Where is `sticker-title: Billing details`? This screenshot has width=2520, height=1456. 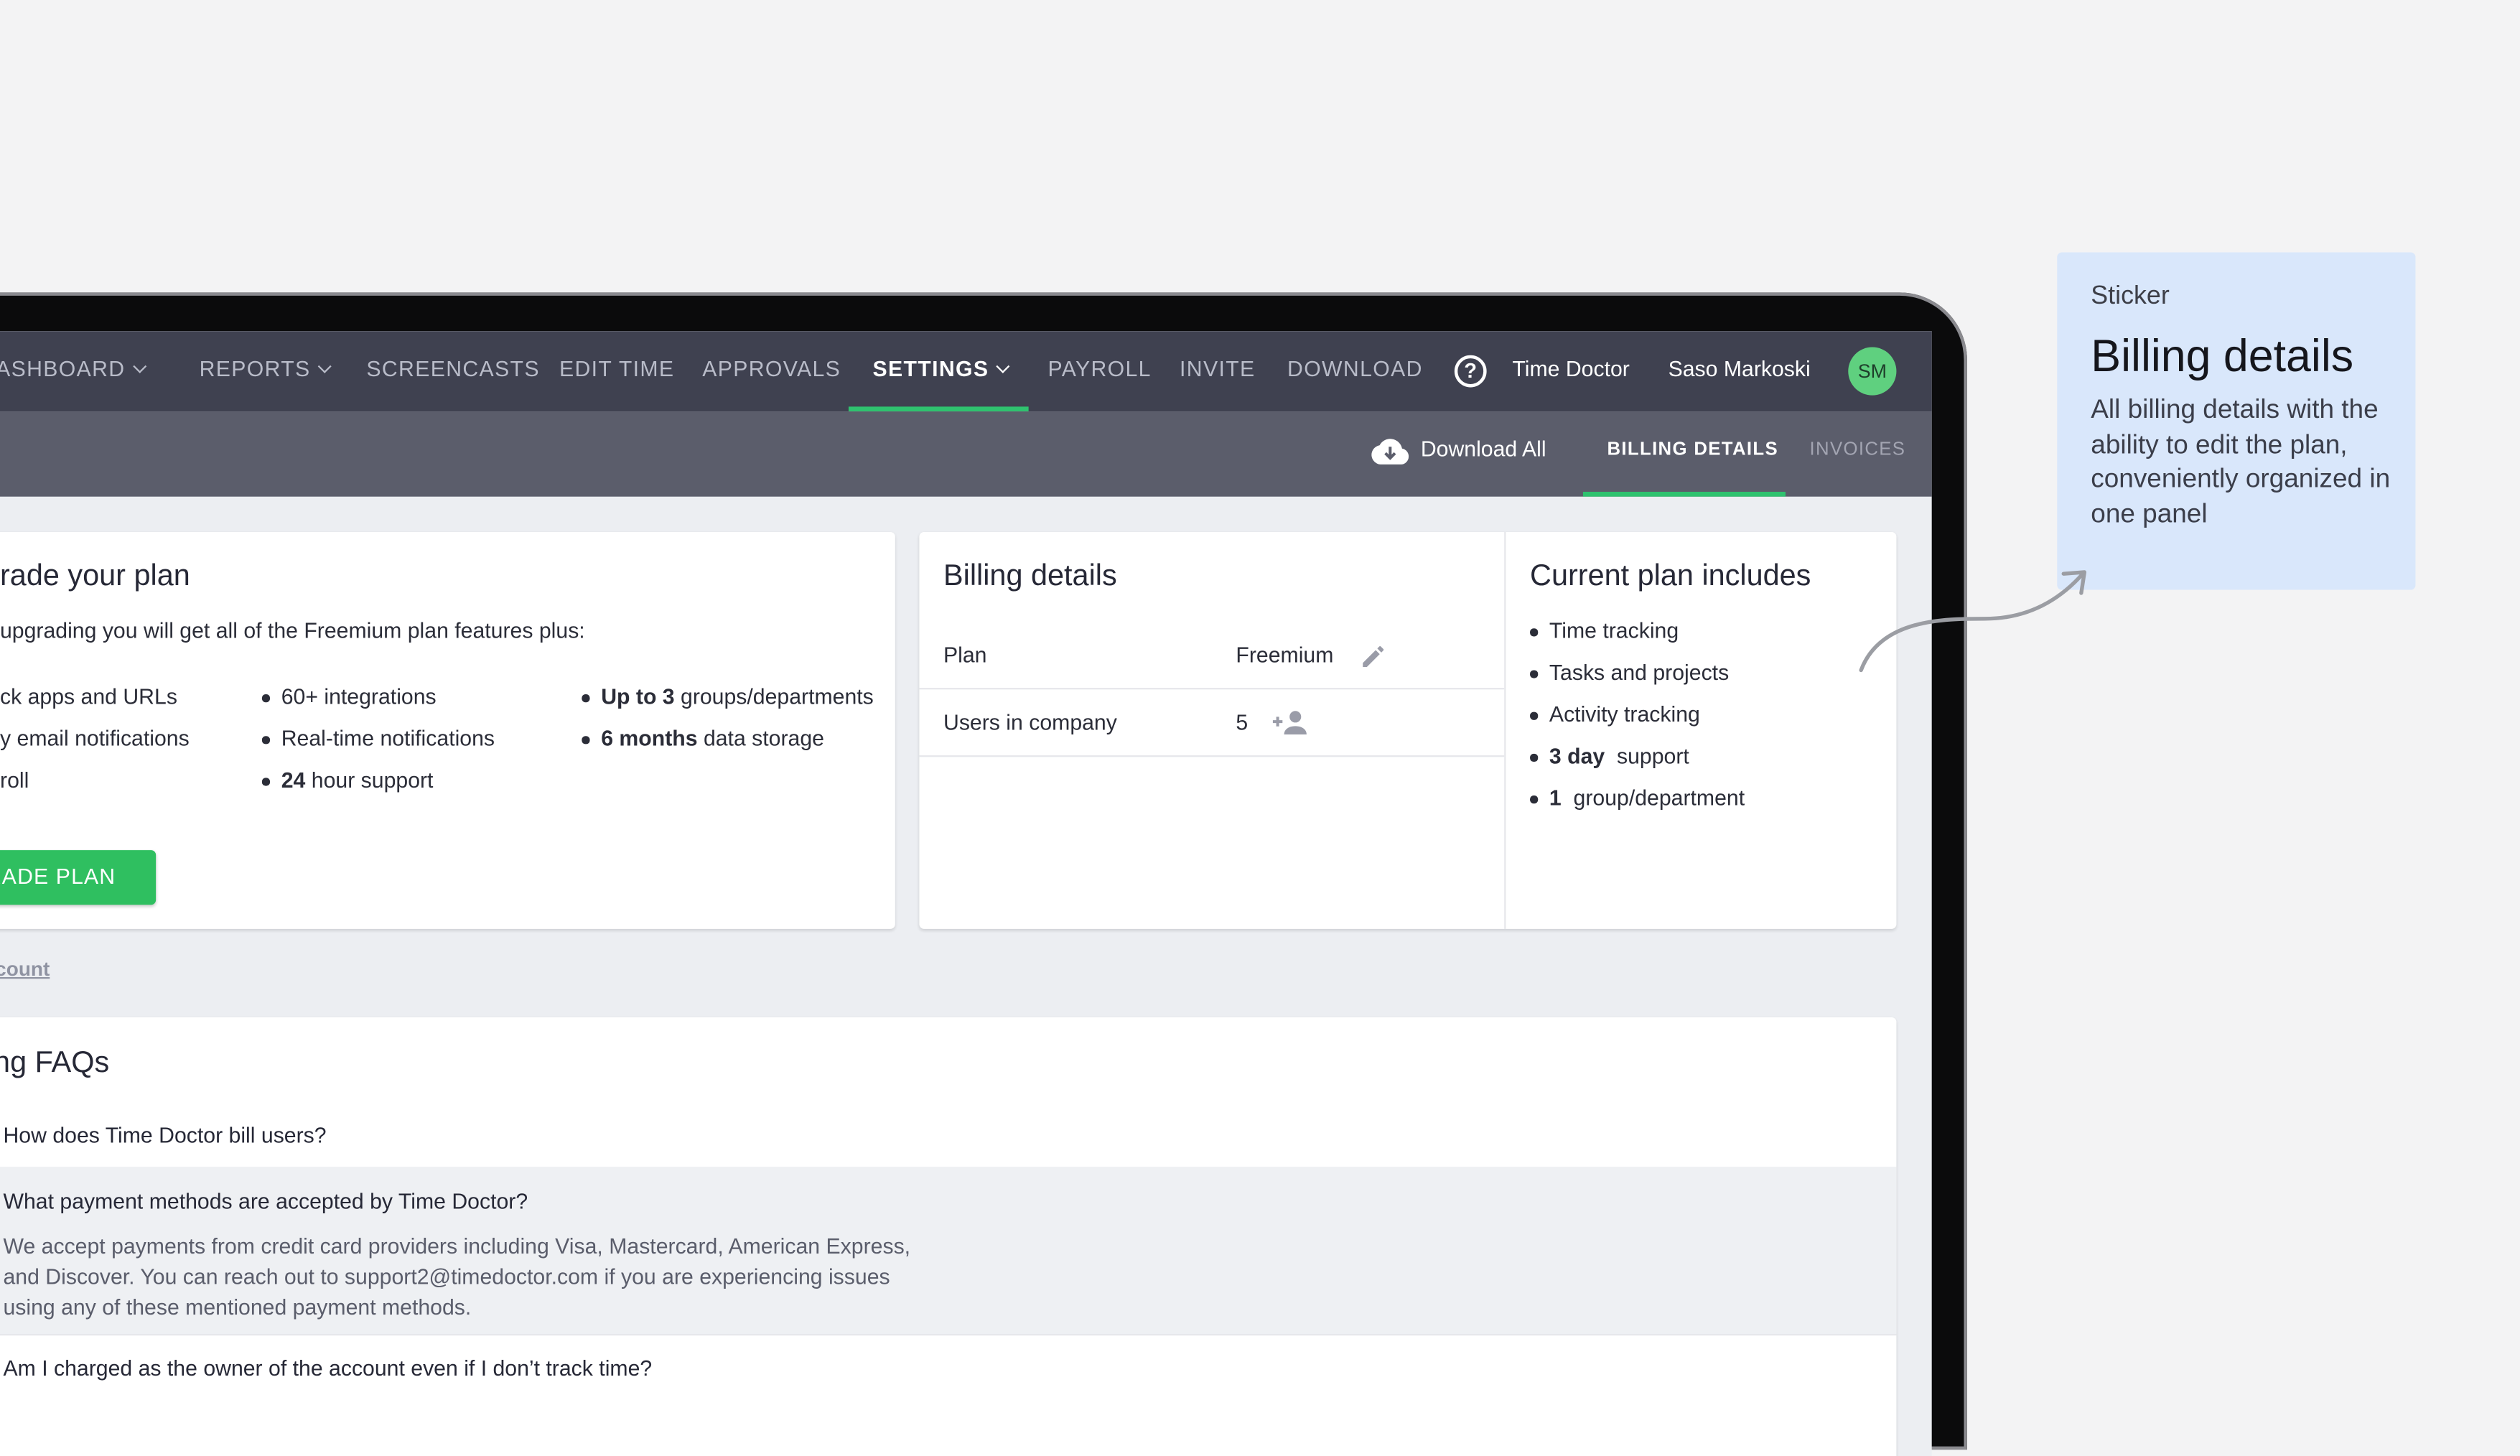 sticker-title: Billing details is located at coordinates (2222, 356).